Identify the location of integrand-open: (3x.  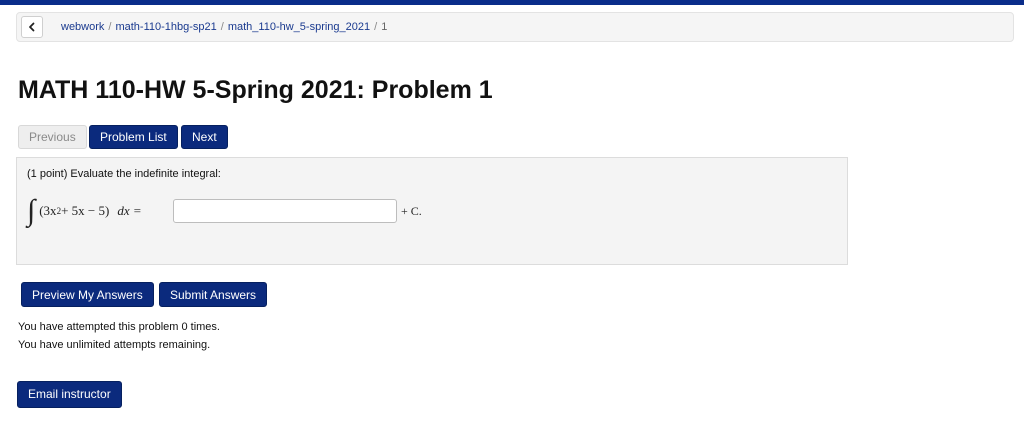
(48, 210).